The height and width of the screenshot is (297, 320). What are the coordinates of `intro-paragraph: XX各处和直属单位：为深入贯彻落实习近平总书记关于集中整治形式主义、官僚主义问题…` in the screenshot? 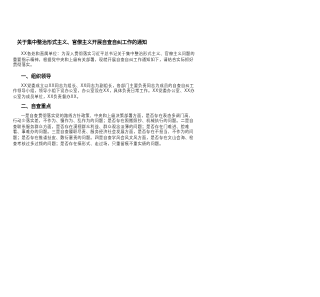 It's located at (104, 59).